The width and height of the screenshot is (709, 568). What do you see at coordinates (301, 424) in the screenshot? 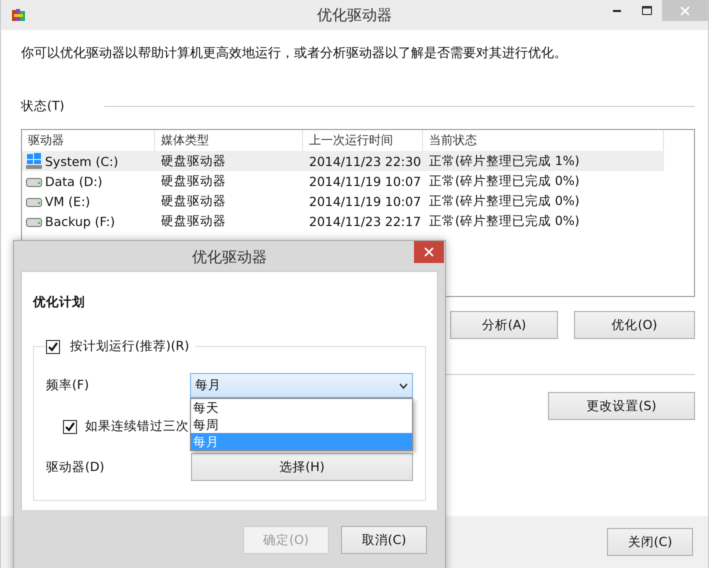
I see `dropdown-option: 每周` at bounding box center [301, 424].